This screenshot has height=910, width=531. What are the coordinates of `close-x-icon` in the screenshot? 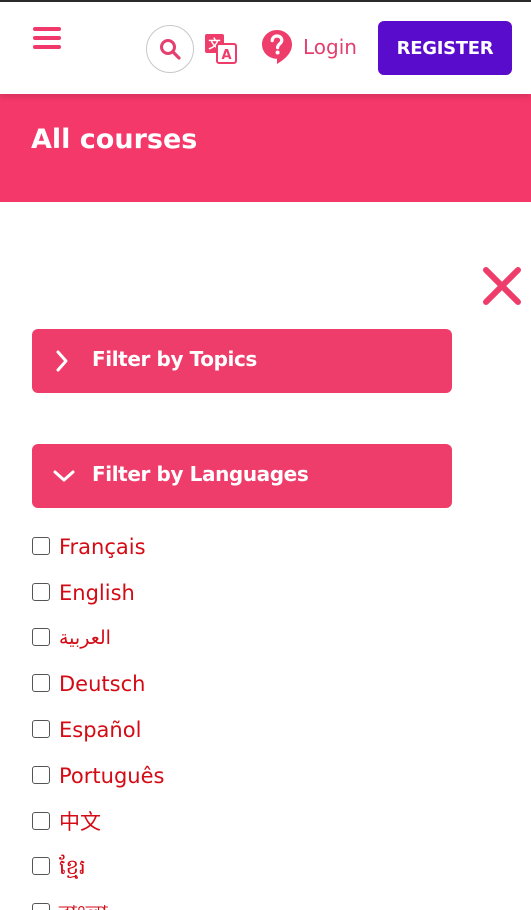 It's located at (502, 286).